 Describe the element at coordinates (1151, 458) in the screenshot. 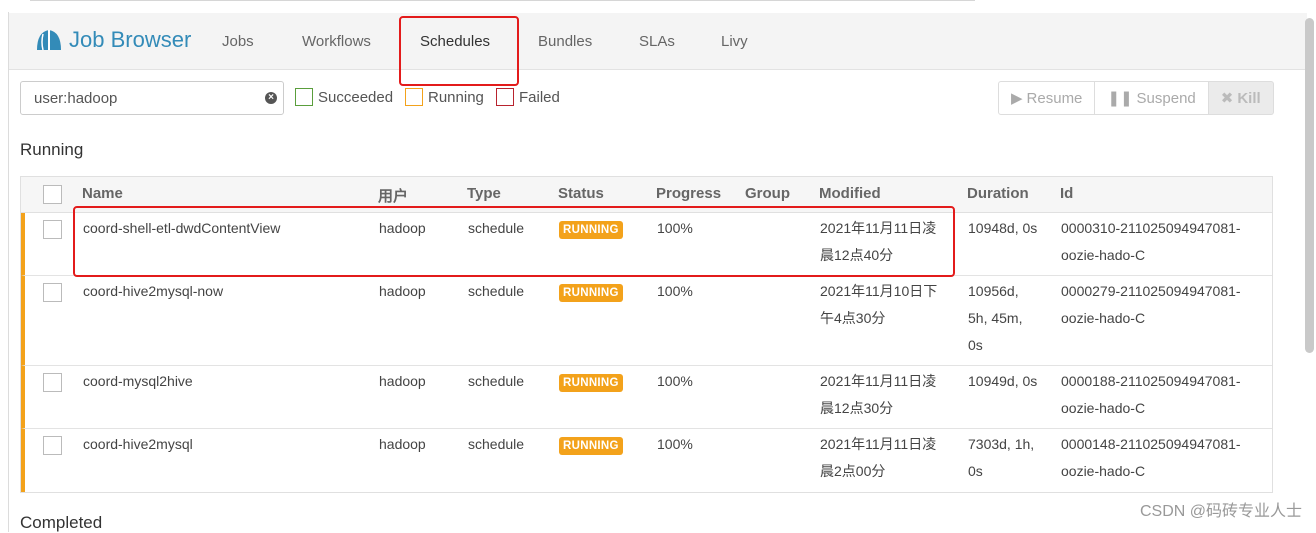

I see `row-id: 0000148-211025094947081- oozie-hado-C` at that location.